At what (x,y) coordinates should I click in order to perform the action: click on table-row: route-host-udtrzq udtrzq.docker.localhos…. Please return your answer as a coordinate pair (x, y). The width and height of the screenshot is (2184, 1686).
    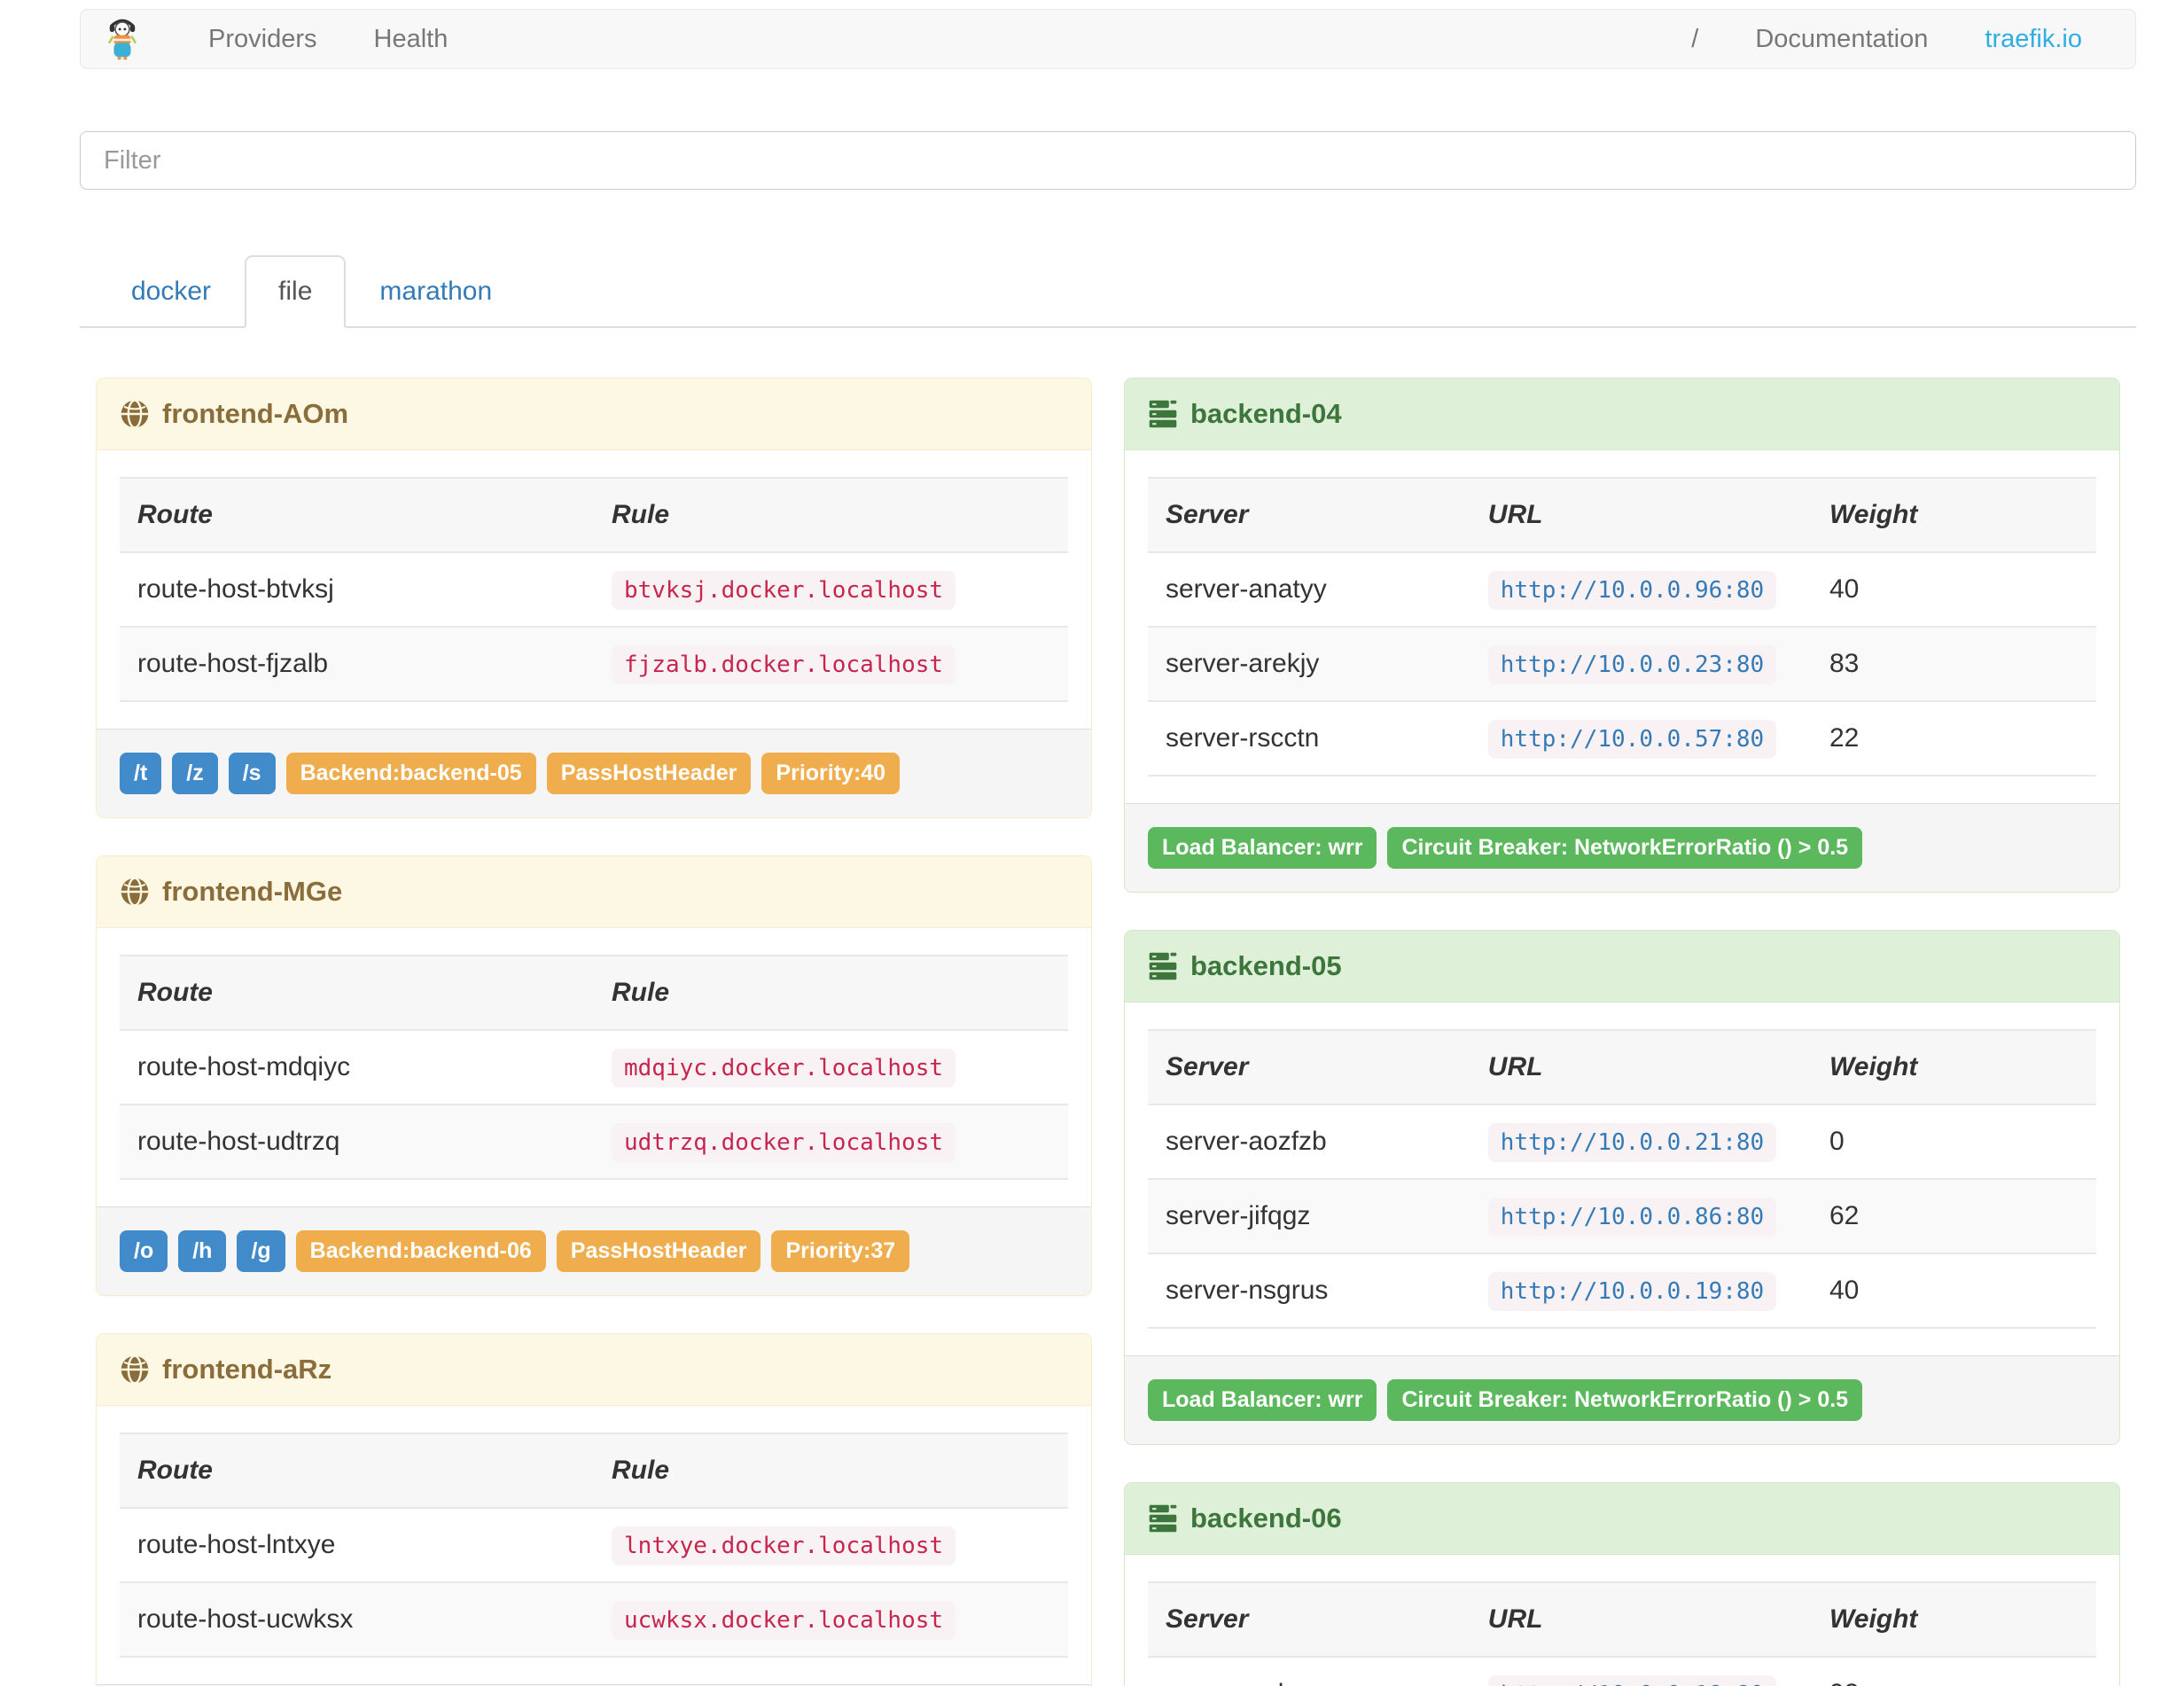
    Looking at the image, I should click on (594, 1141).